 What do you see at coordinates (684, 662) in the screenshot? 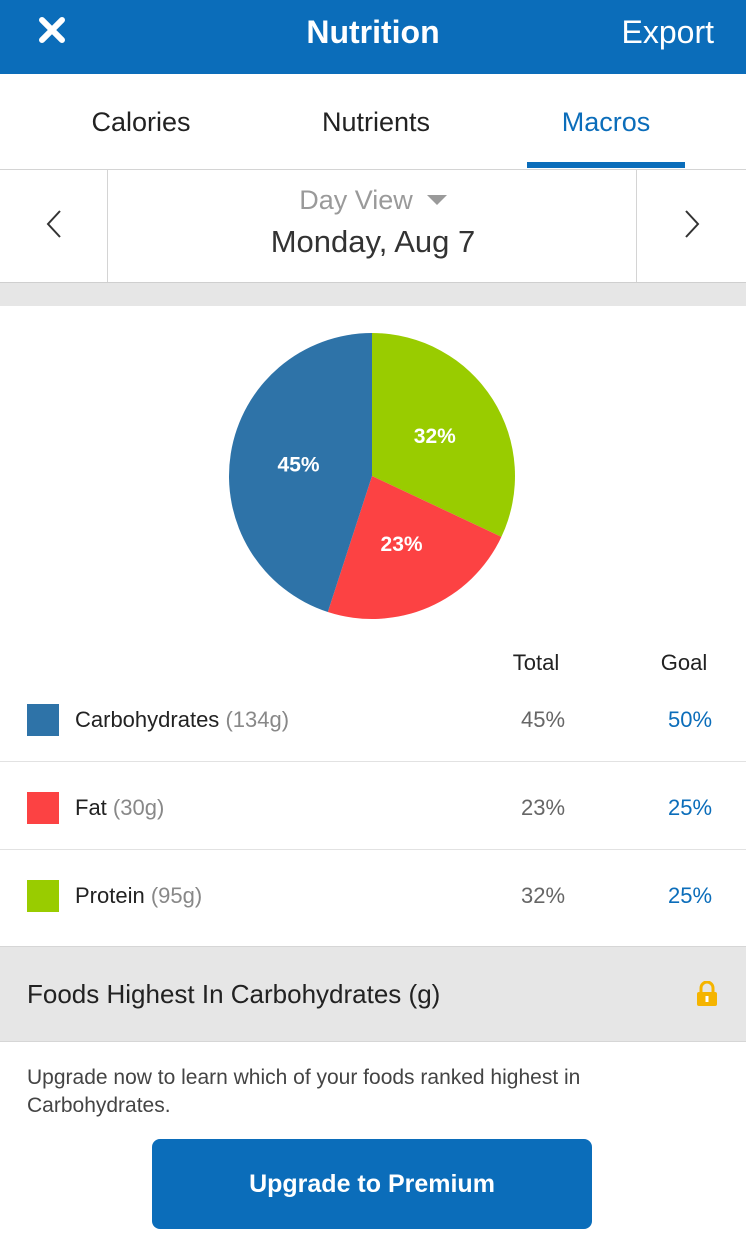
I see `goal-column-header: Goal` at bounding box center [684, 662].